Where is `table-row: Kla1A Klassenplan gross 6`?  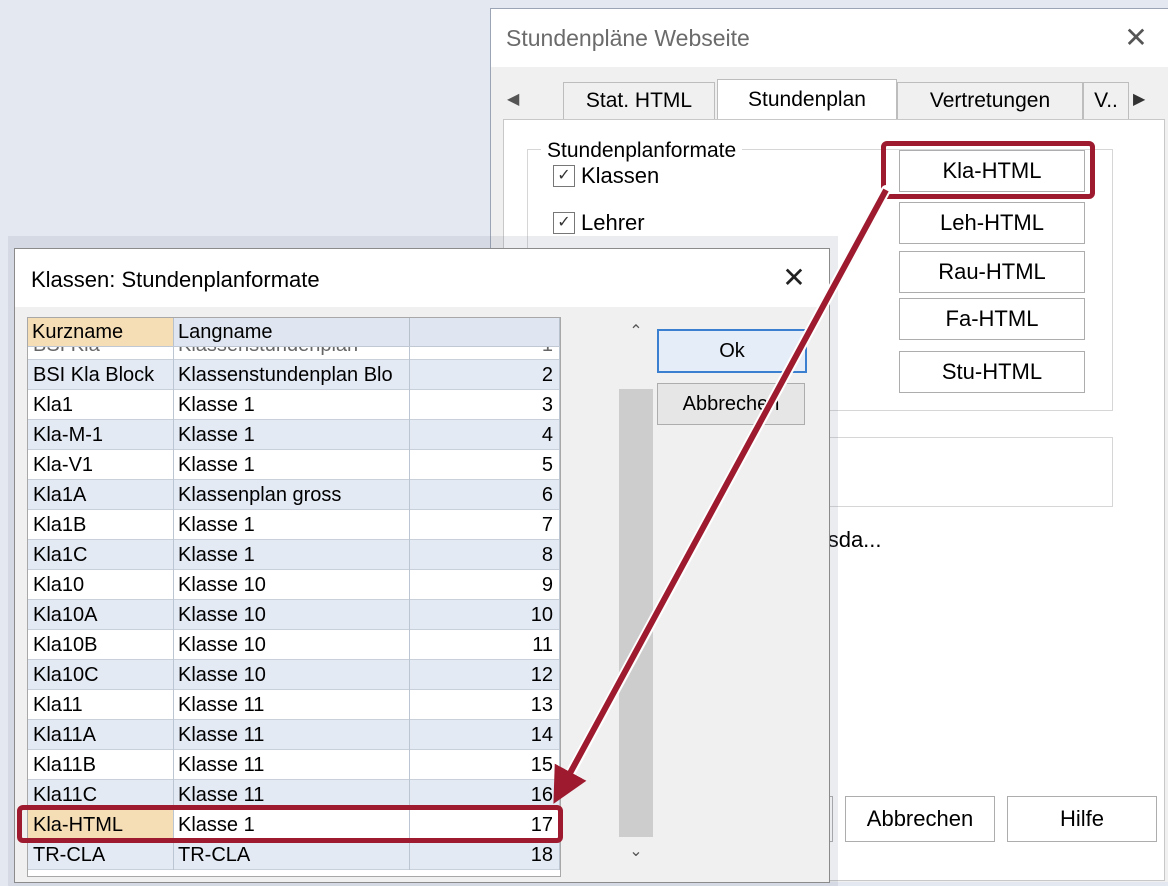 table-row: Kla1A Klassenplan gross 6 is located at coordinates (294, 495).